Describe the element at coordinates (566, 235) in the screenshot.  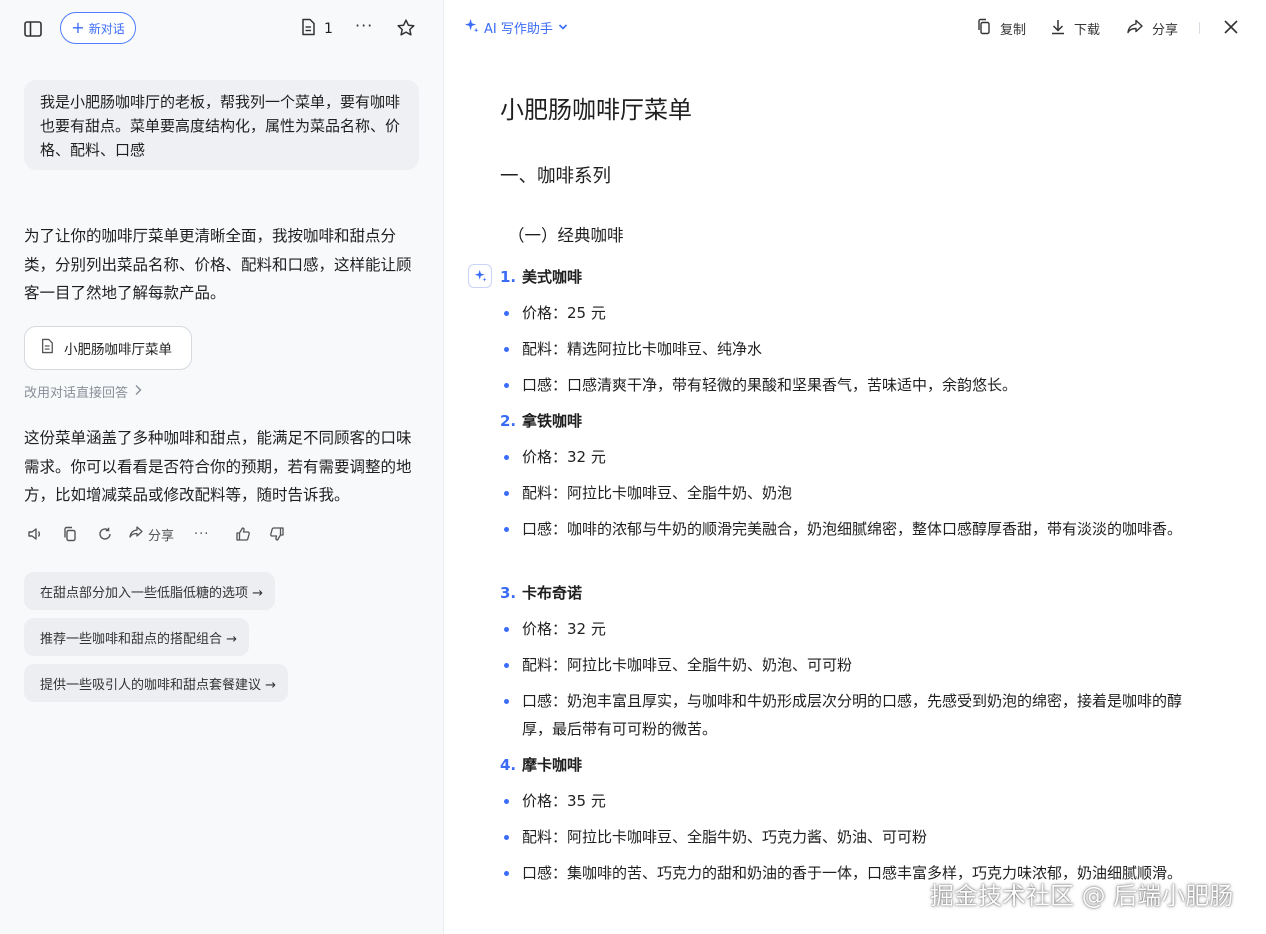
I see `subsection-heading: （一）经典咖啡` at that location.